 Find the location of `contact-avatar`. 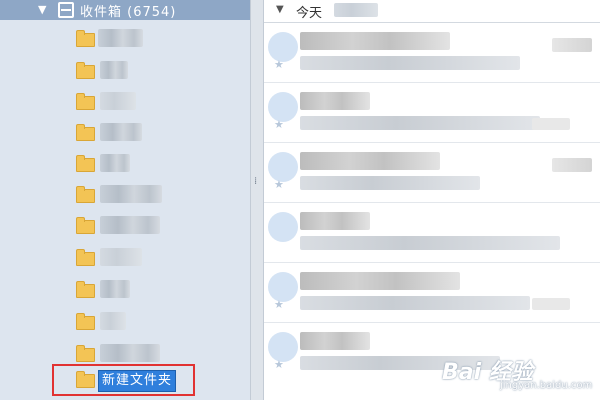

contact-avatar is located at coordinates (283, 227).